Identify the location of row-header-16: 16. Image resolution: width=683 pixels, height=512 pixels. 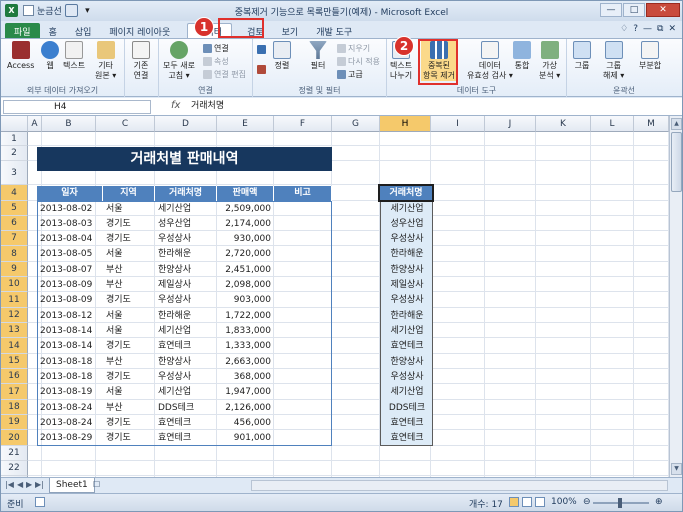
(14, 376).